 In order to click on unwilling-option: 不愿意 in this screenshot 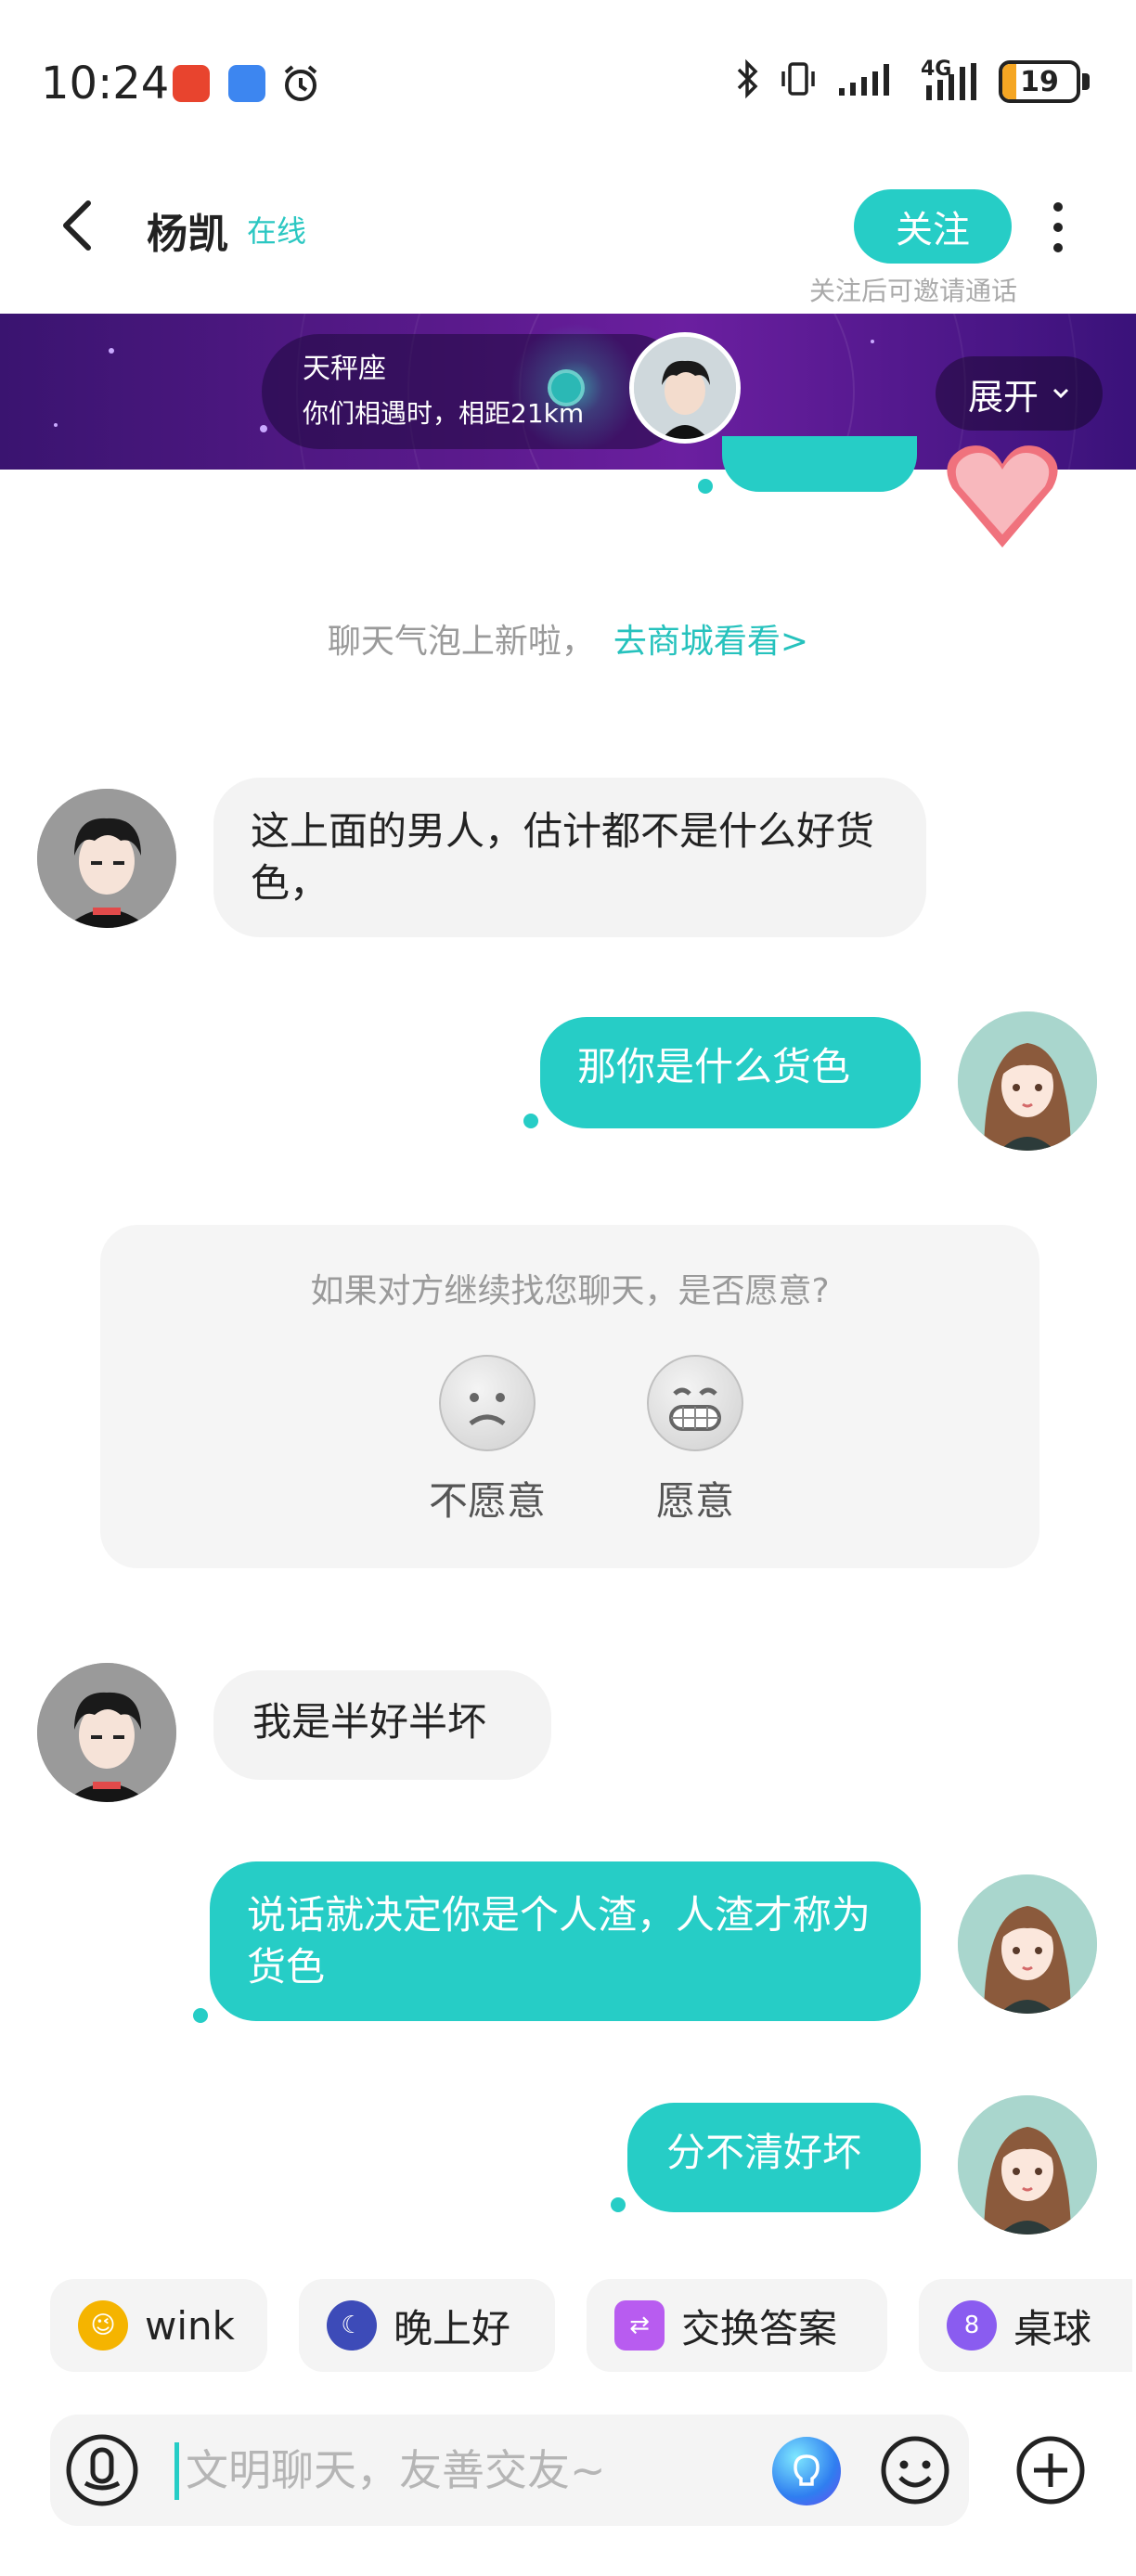, I will do `click(487, 1441)`.